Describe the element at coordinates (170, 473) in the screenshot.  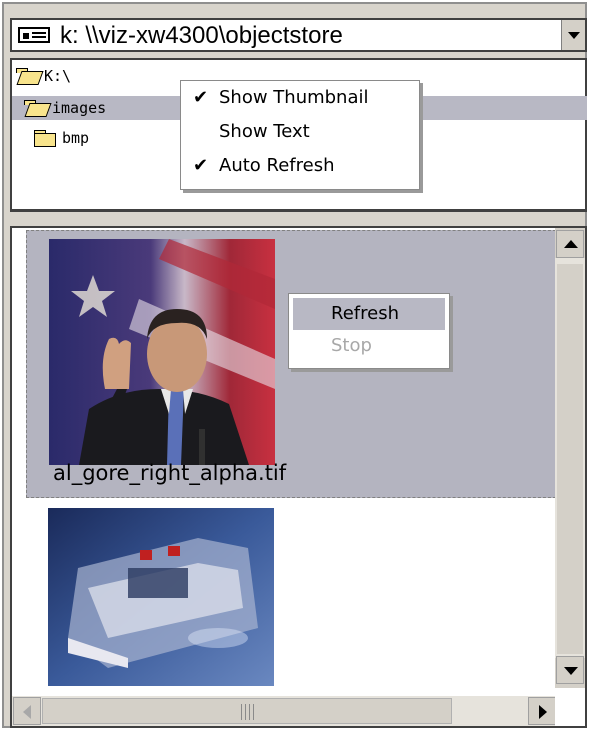
I see `thumbnail-label: al_gore_right_alpha.tif` at that location.